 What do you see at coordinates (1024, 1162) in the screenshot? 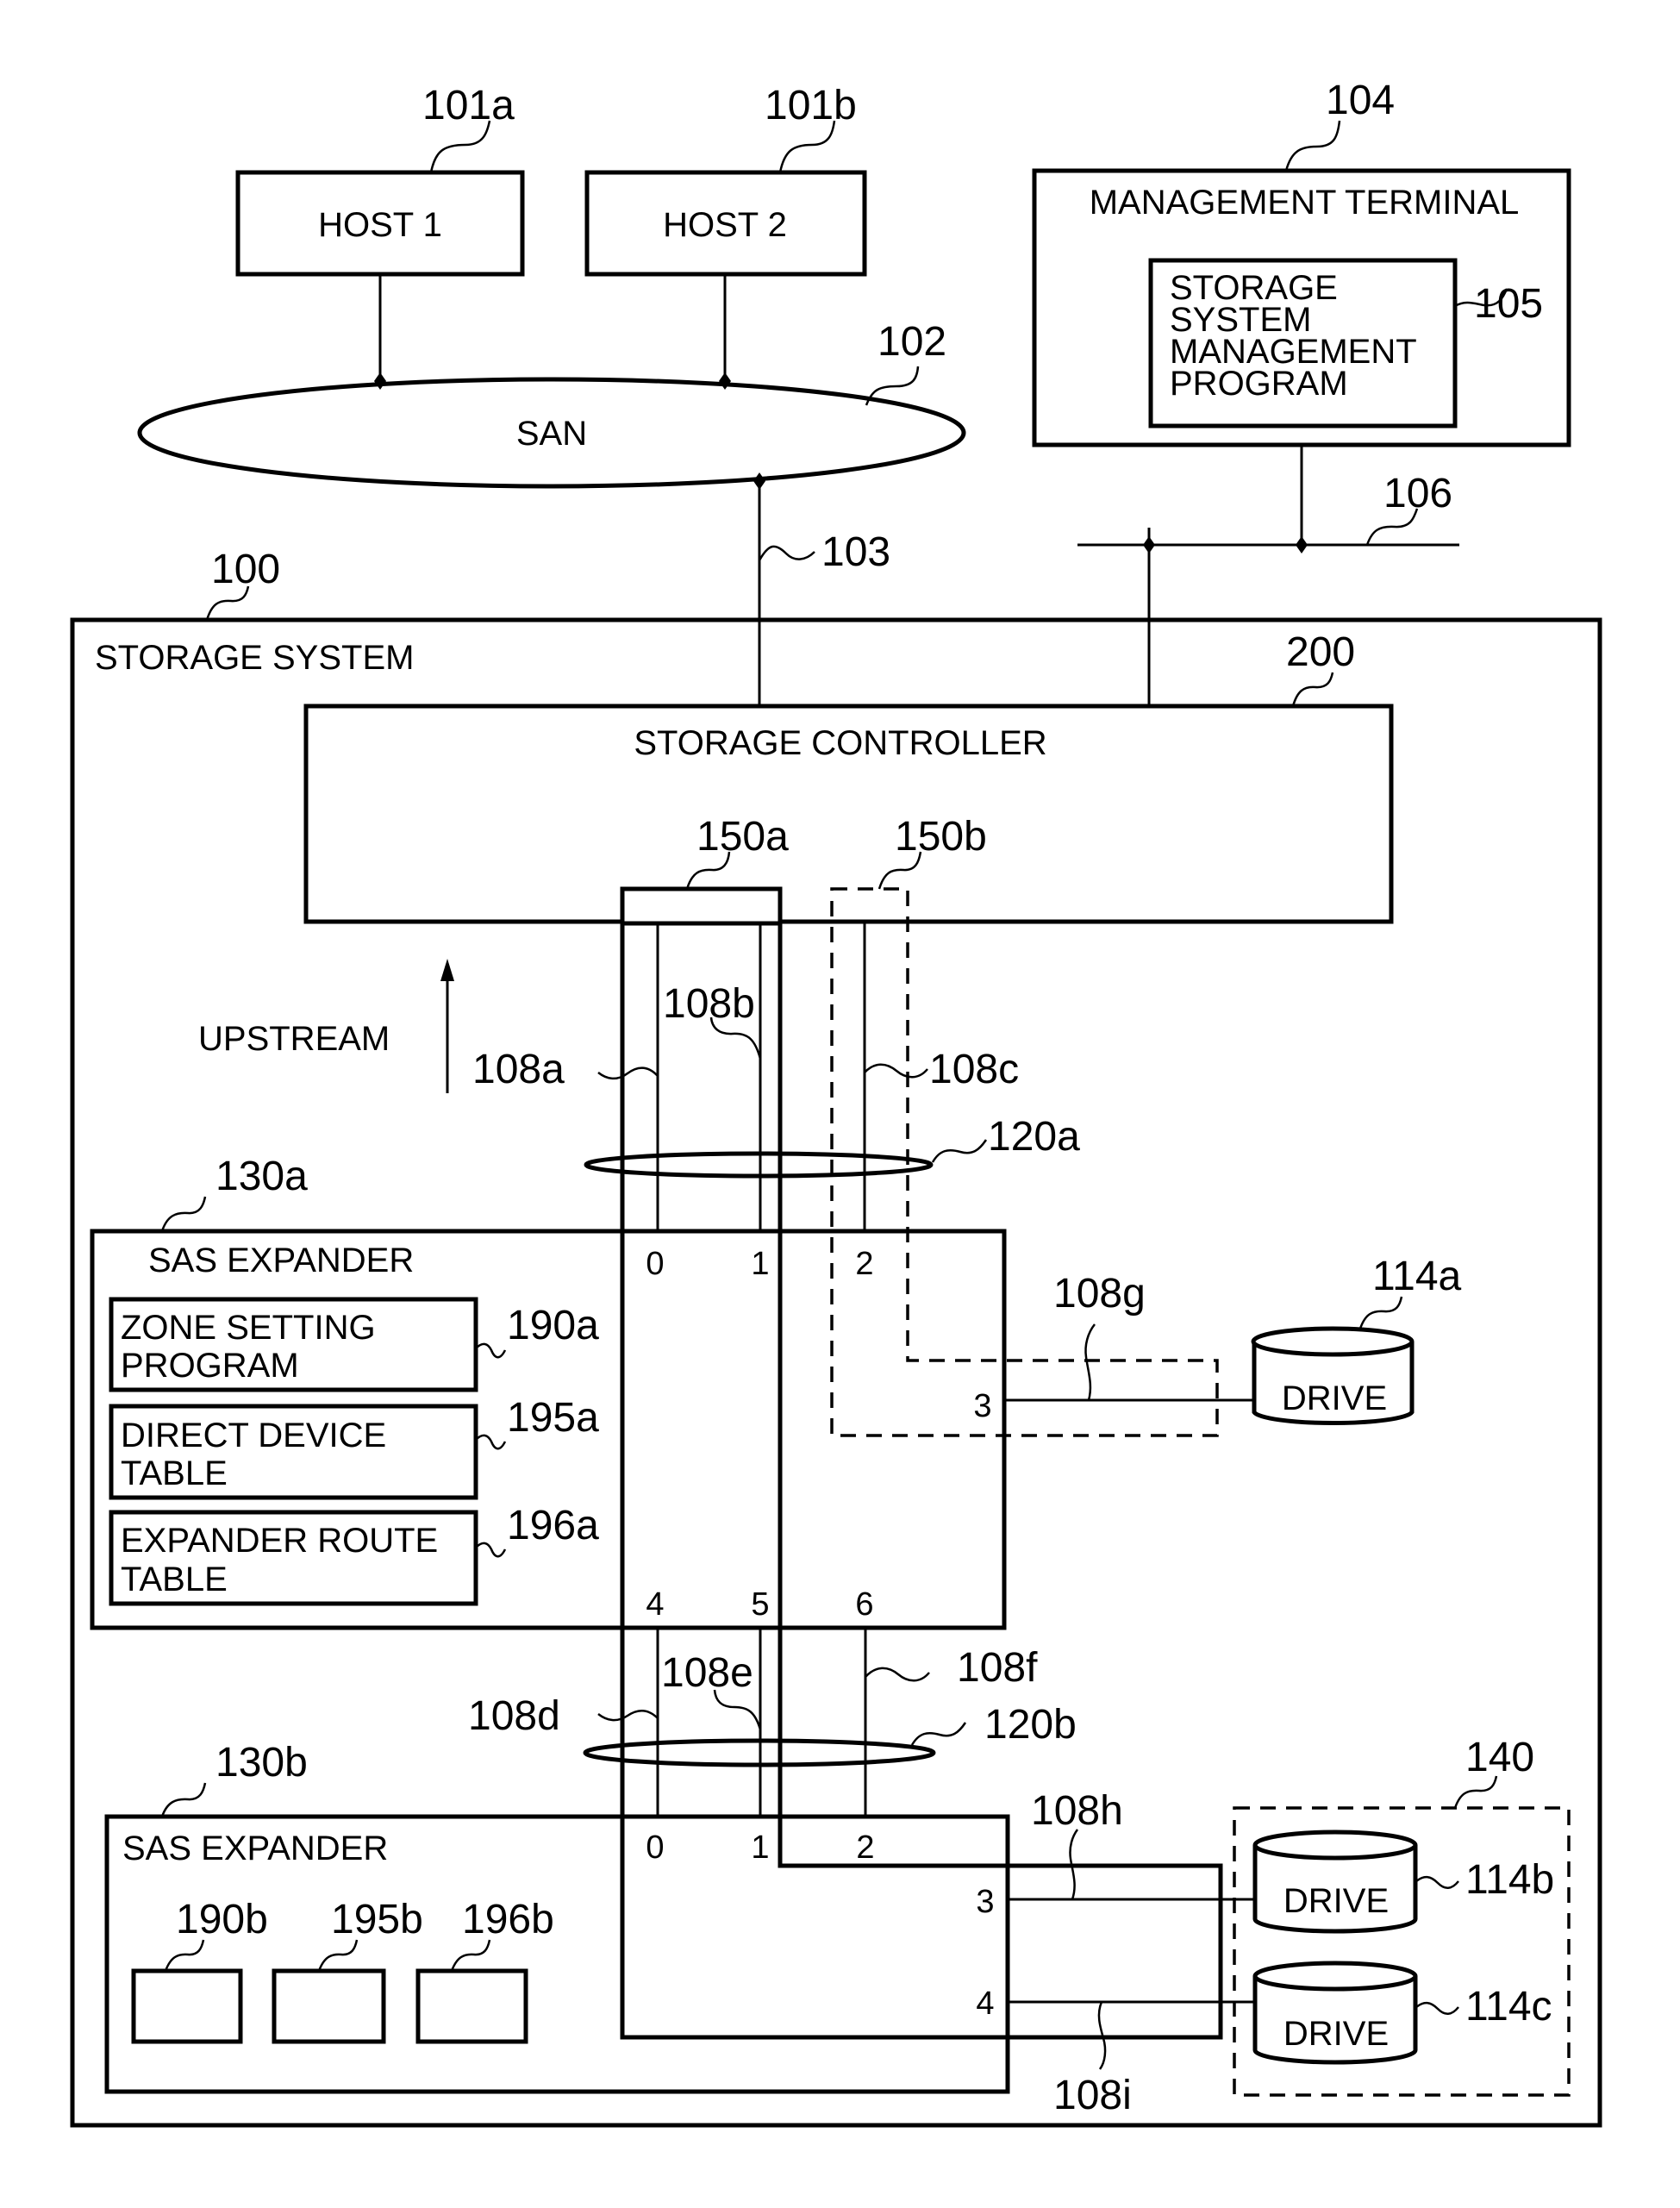
I see `zone-b-boundary` at bounding box center [1024, 1162].